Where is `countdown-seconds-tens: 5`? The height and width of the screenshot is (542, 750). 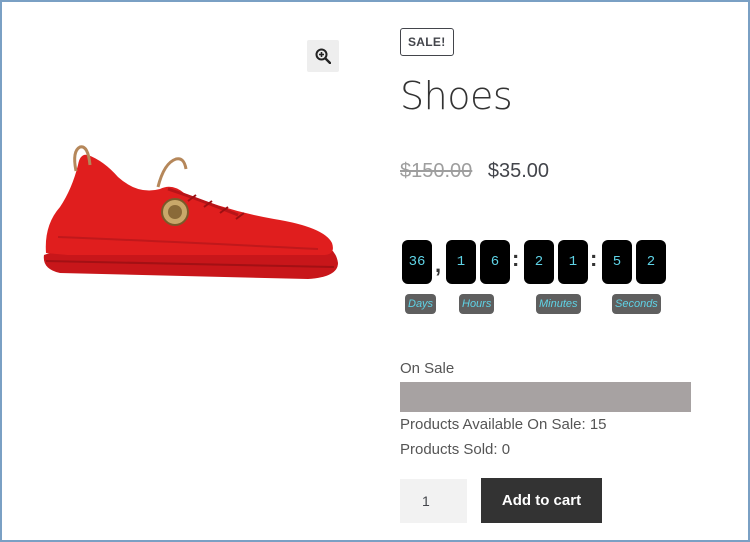 countdown-seconds-tens: 5 is located at coordinates (617, 262).